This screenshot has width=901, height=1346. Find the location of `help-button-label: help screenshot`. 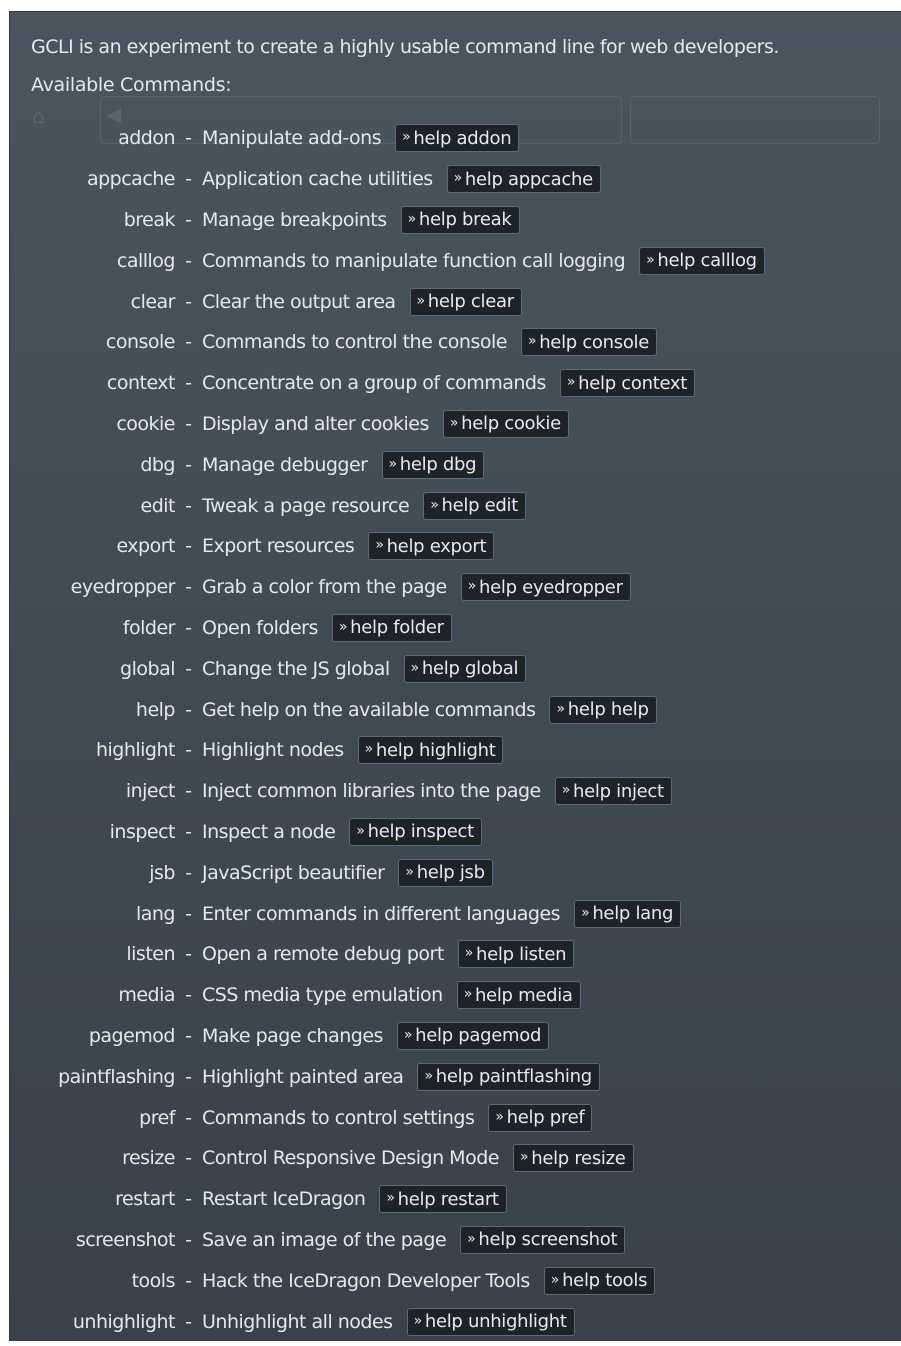

help-button-label: help screenshot is located at coordinates (548, 1240).